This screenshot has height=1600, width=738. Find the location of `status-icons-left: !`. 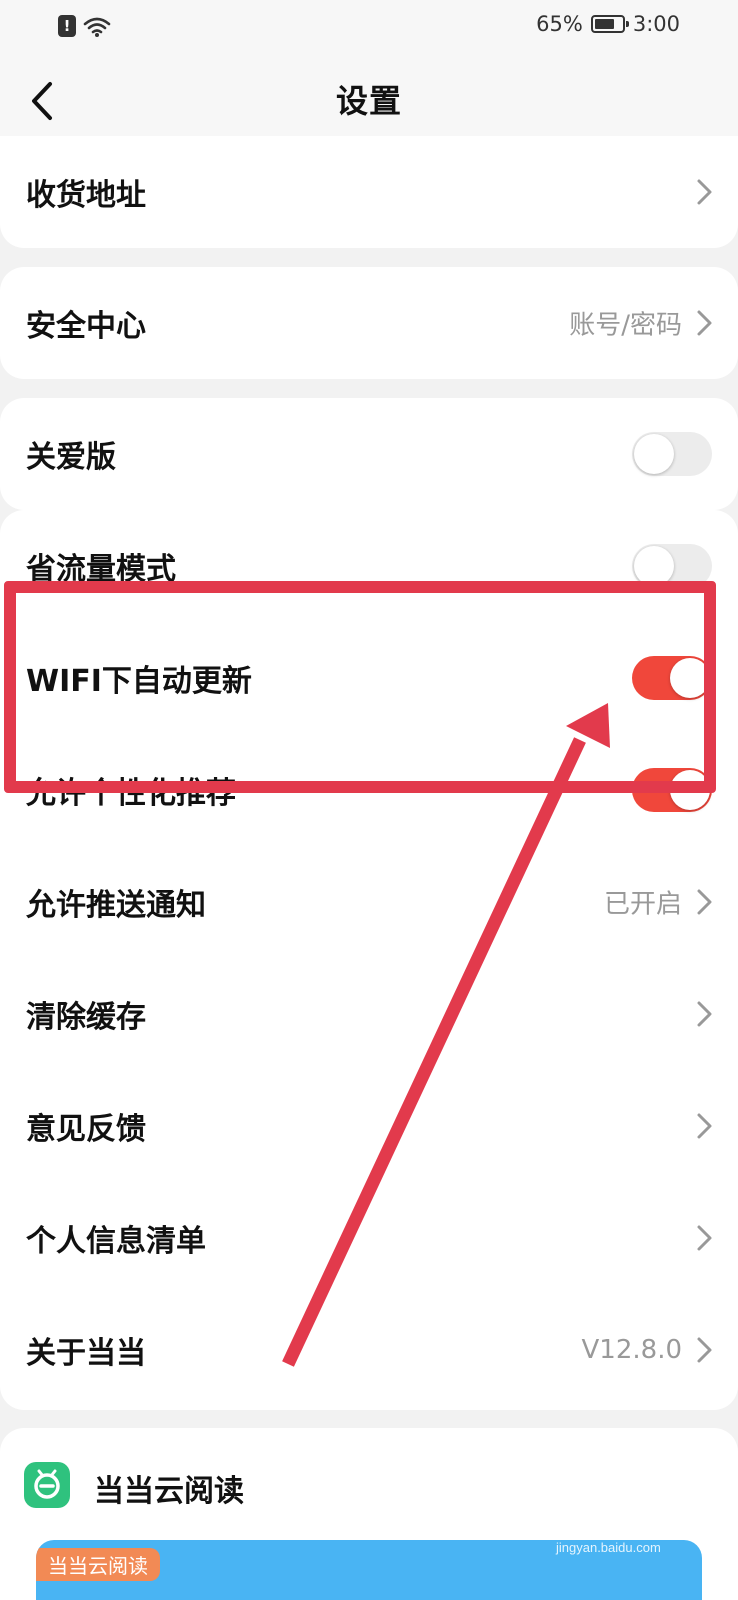

status-icons-left: ! is located at coordinates (85, 26).